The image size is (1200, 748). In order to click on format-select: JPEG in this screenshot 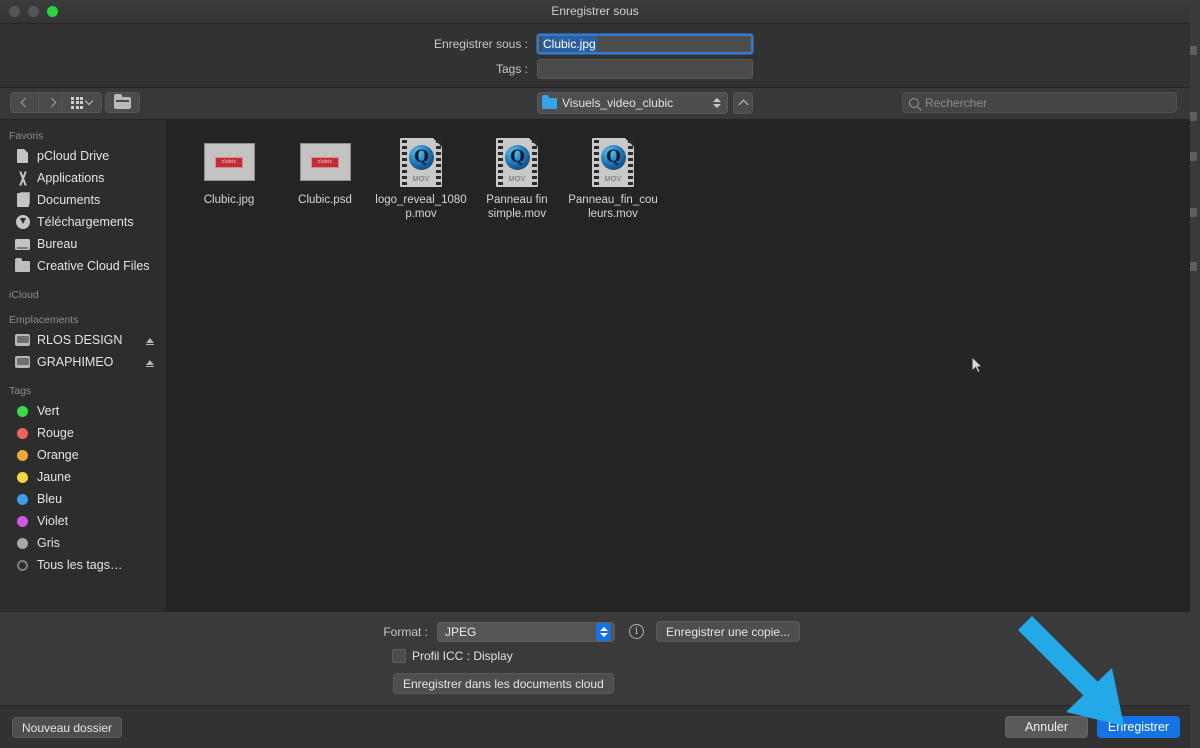, I will do `click(526, 631)`.